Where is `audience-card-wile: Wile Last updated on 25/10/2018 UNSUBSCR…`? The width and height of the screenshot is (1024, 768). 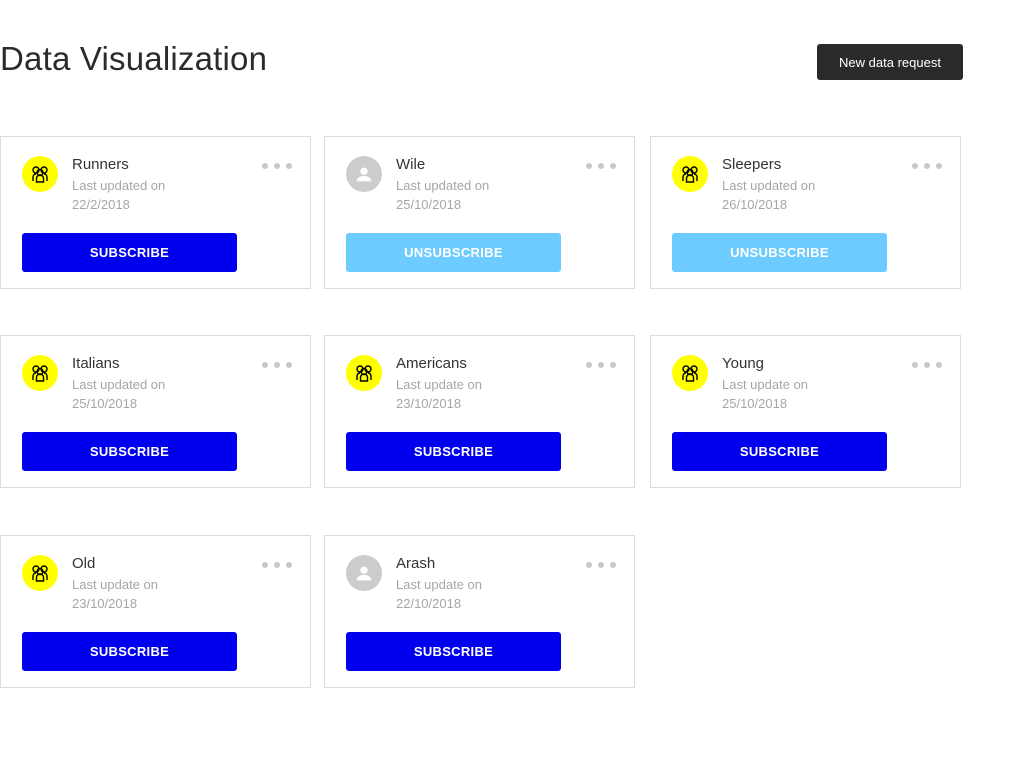
audience-card-wile: Wile Last updated on 25/10/2018 UNSUBSCR… is located at coordinates (479, 212).